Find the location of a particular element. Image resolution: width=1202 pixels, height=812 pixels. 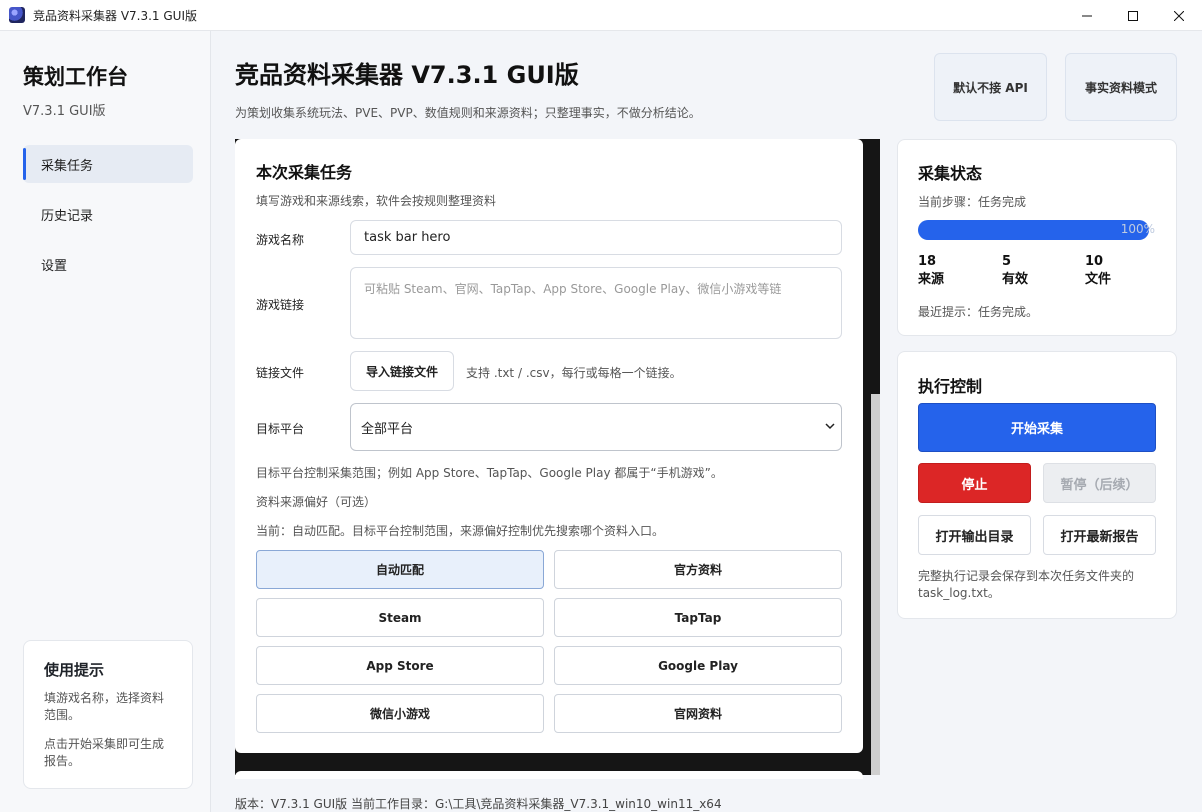

sidebar-brand: 策划工作台 is located at coordinates (75, 77).